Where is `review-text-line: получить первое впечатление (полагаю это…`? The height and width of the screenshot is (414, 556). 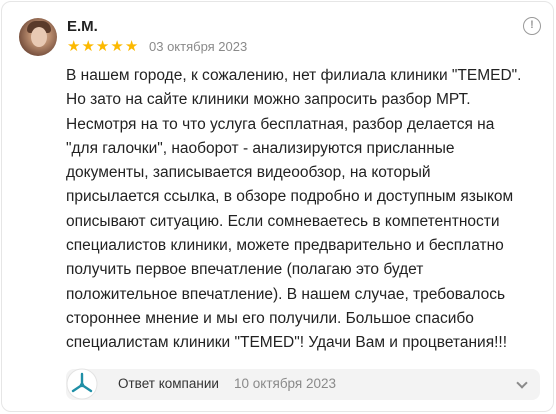
review-text-line: получить первое впечатление (полагаю это… is located at coordinates (245, 270).